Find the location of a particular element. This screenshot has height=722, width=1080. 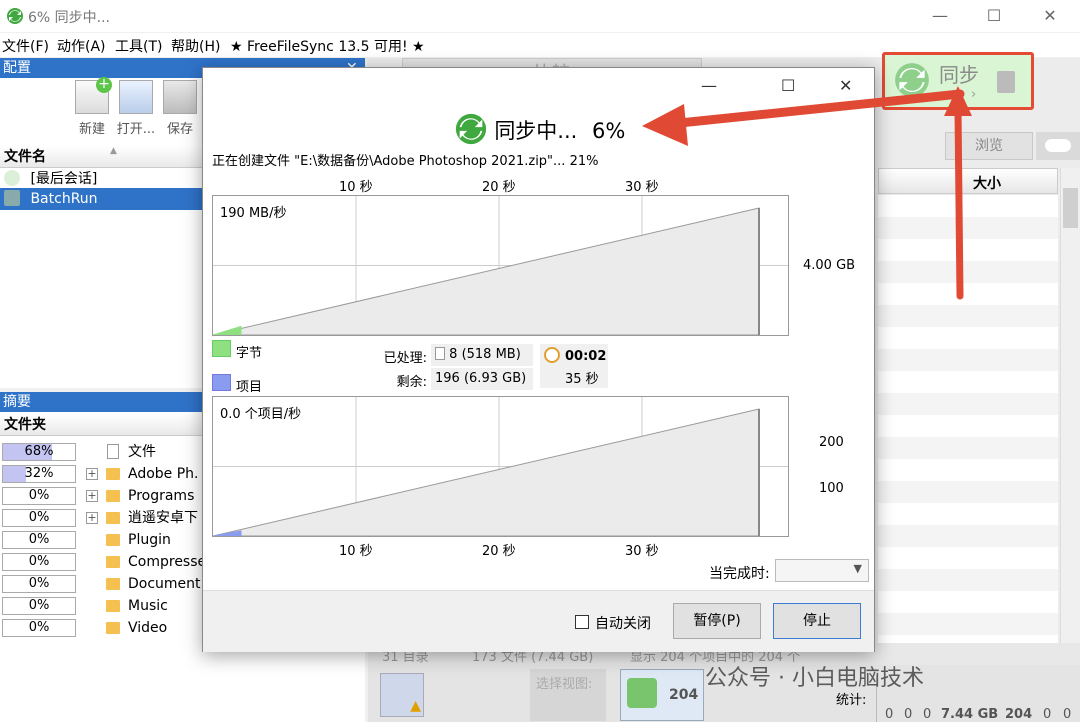

percent-bar: 32% is located at coordinates (39, 474).